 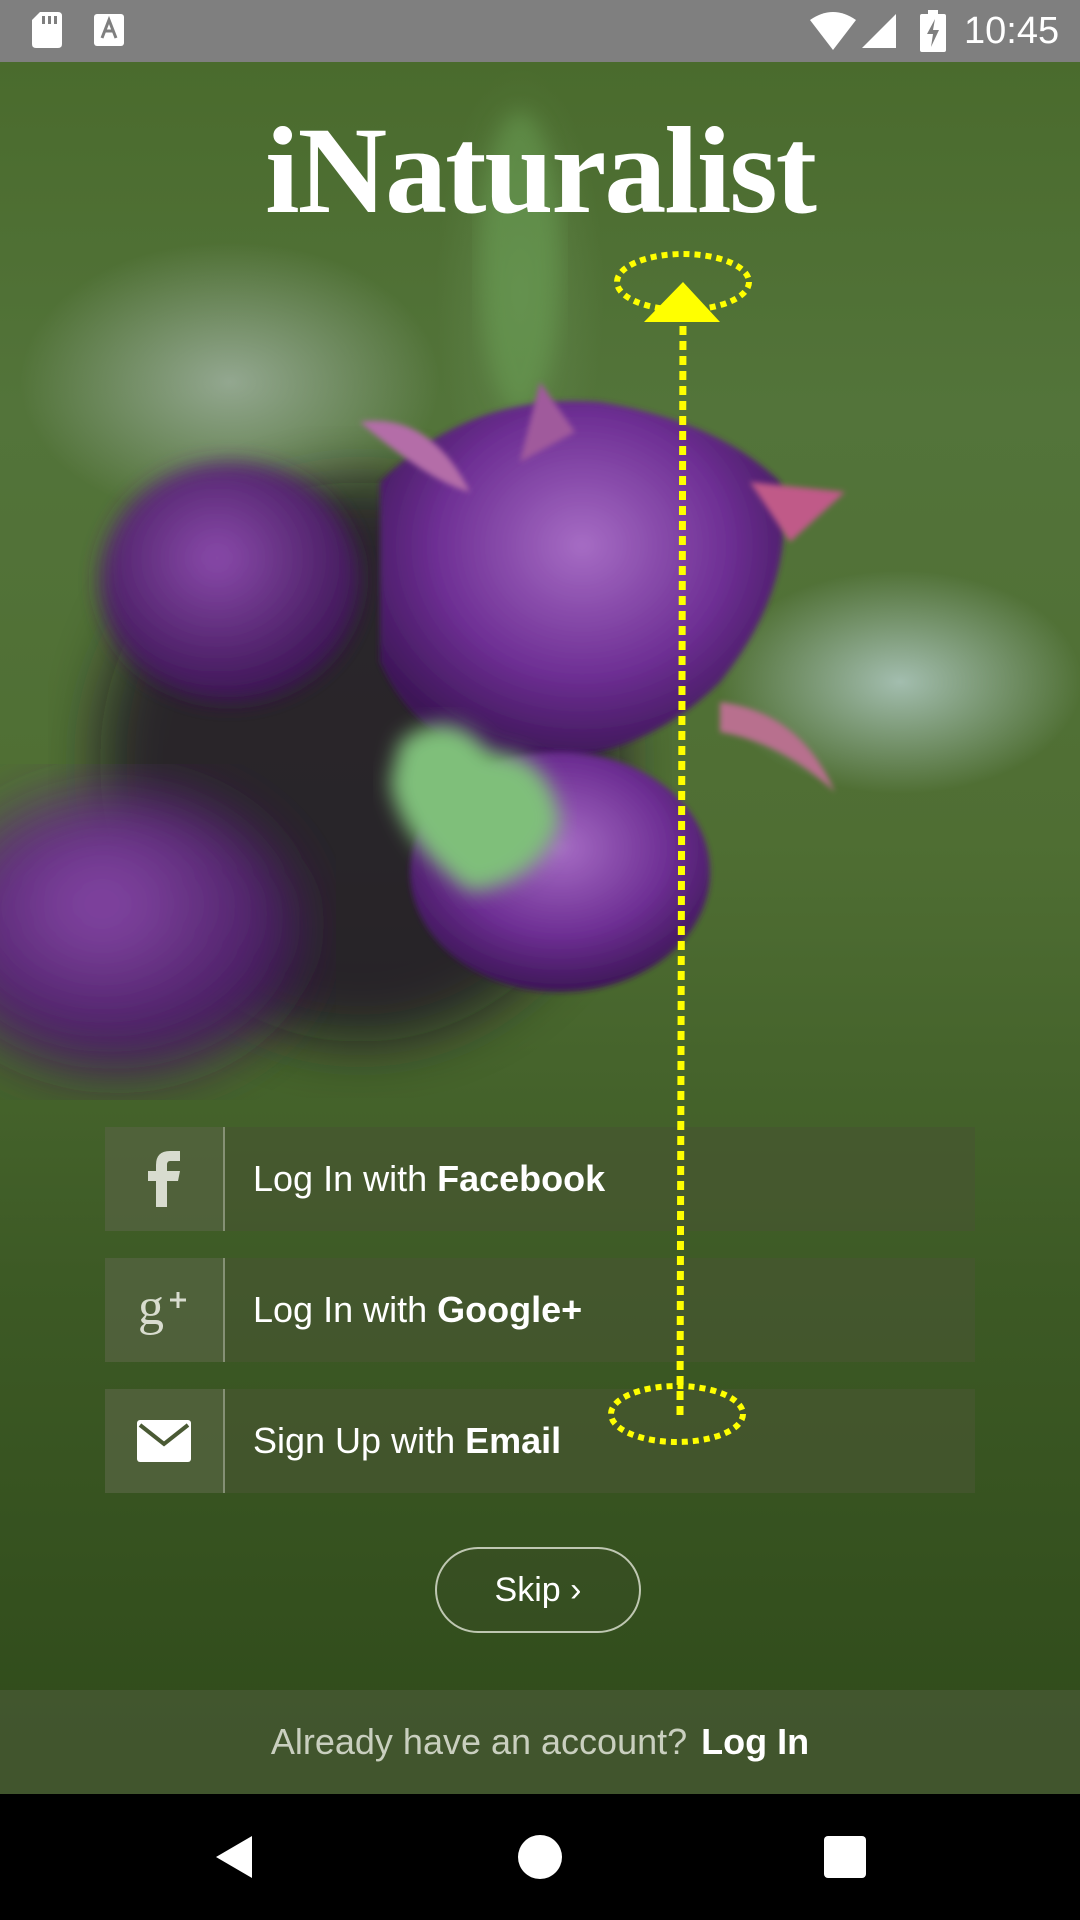 What do you see at coordinates (479, 1741) in the screenshot?
I see `account-question: Already have an account?` at bounding box center [479, 1741].